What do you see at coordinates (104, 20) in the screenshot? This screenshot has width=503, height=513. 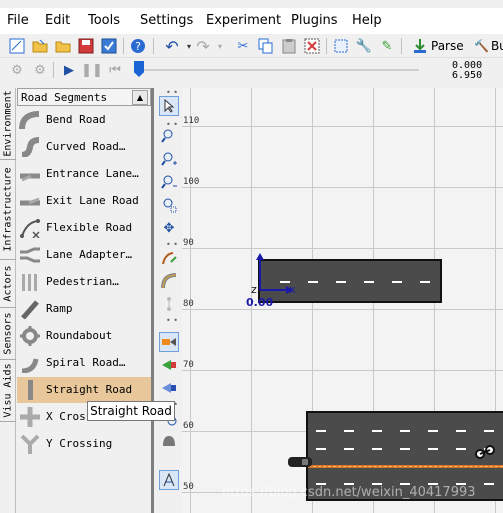 I see `menu-tools: Tools` at bounding box center [104, 20].